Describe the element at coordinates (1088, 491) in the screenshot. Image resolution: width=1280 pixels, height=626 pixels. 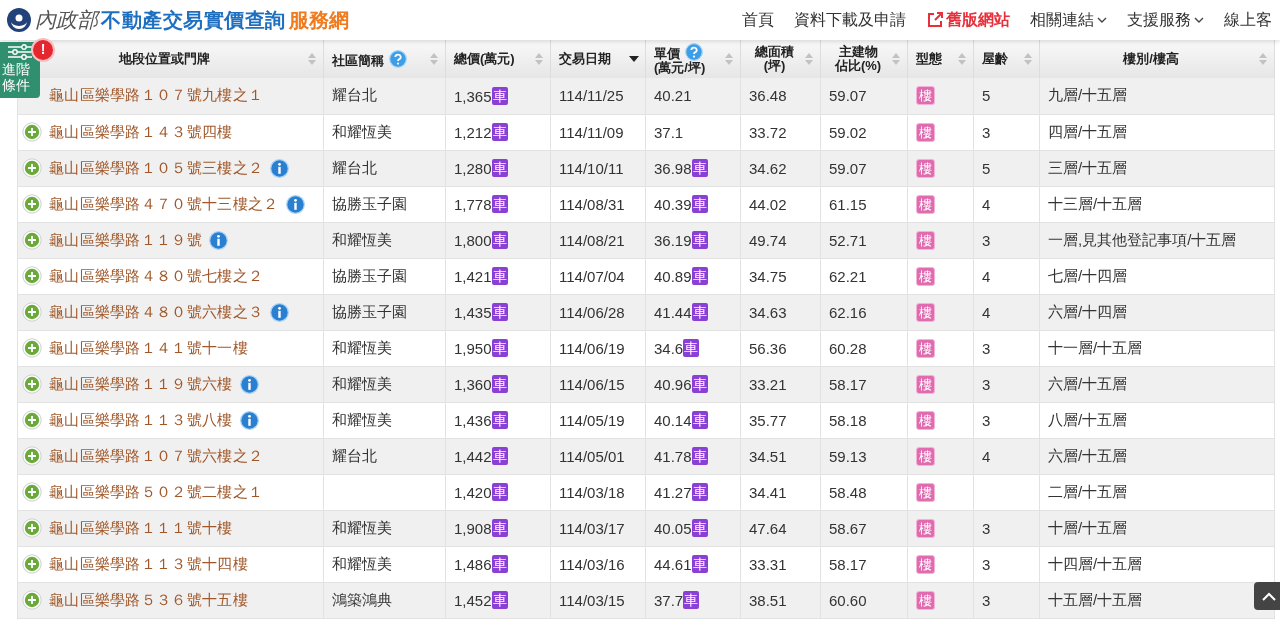
I see `floor-level: 二層/十五層` at that location.